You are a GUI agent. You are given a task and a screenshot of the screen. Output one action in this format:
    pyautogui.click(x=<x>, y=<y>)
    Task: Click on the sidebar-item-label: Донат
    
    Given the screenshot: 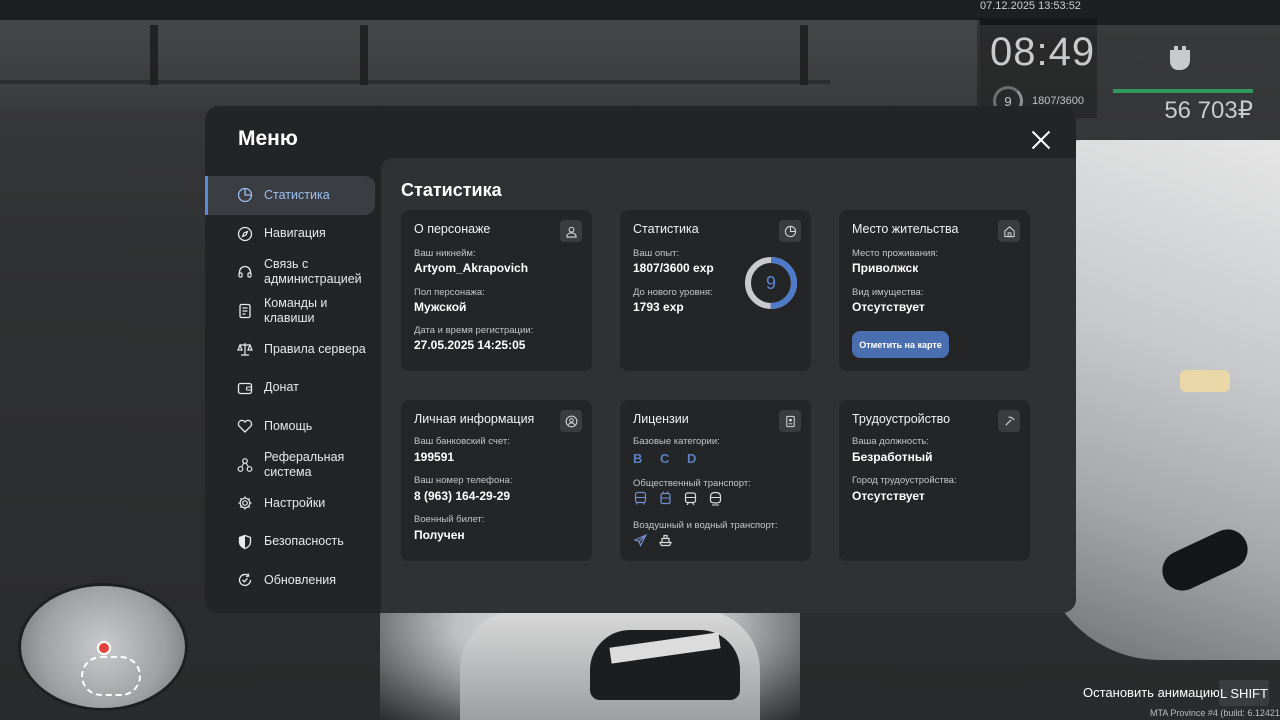 What is the action you would take?
    pyautogui.click(x=281, y=387)
    